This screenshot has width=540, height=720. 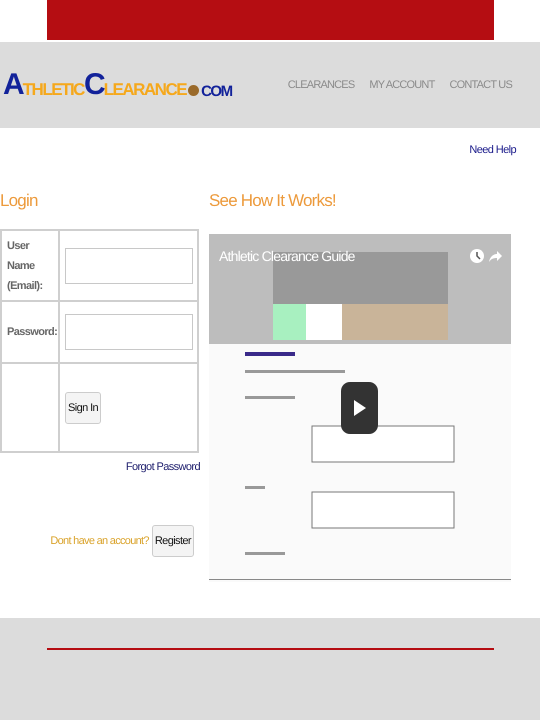 What do you see at coordinates (32, 332) in the screenshot?
I see `password-label: Password:` at bounding box center [32, 332].